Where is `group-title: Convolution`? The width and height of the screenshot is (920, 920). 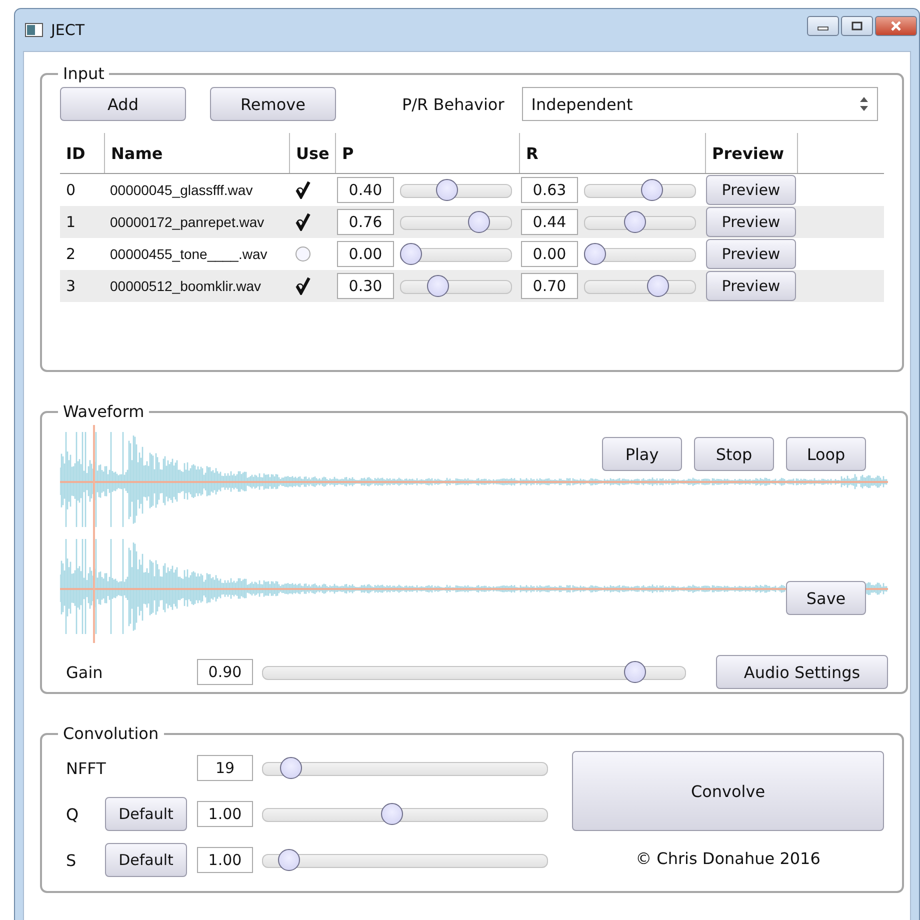 group-title: Convolution is located at coordinates (111, 733).